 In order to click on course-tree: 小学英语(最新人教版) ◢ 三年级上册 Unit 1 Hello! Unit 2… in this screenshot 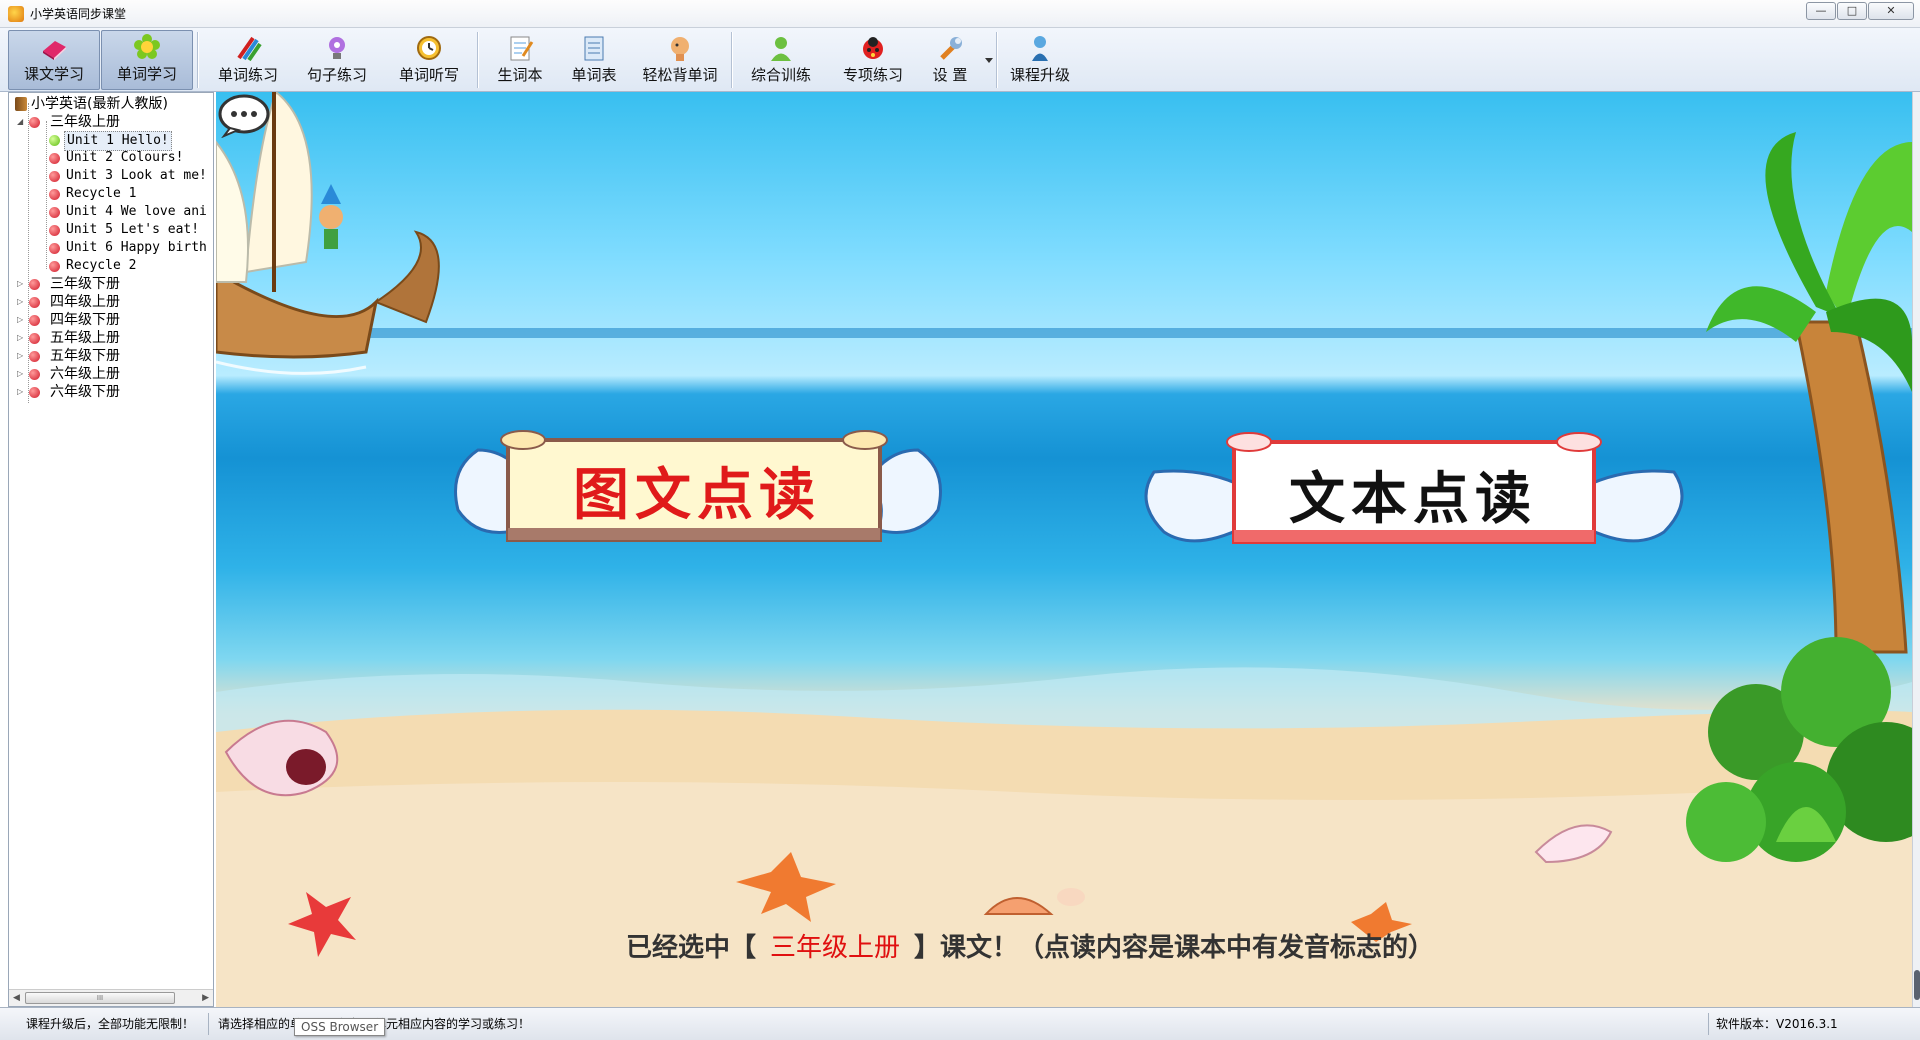, I will do `click(111, 249)`.